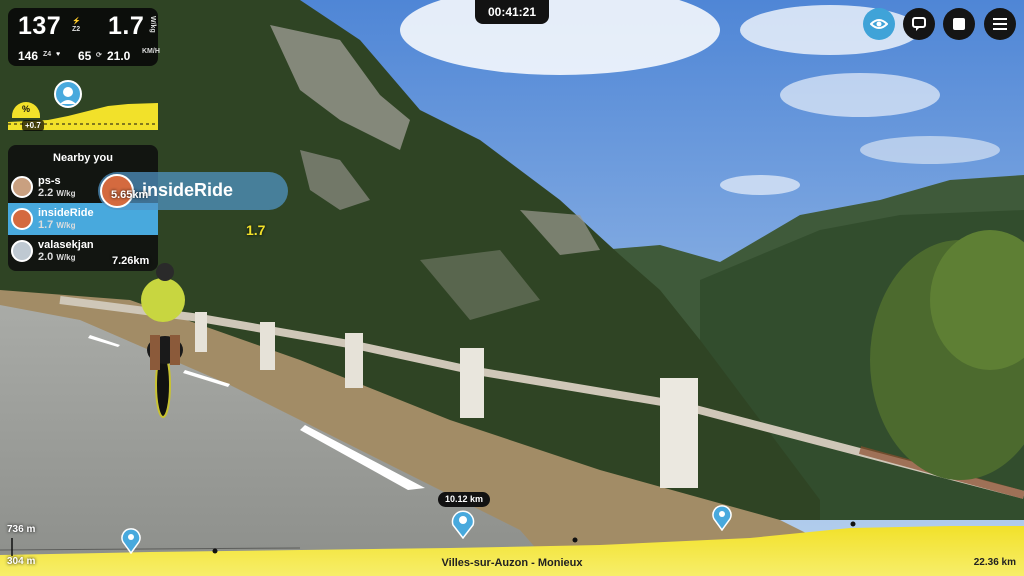 The width and height of the screenshot is (1024, 576). What do you see at coordinates (28, 56) in the screenshot?
I see `heart-rate-value: 146` at bounding box center [28, 56].